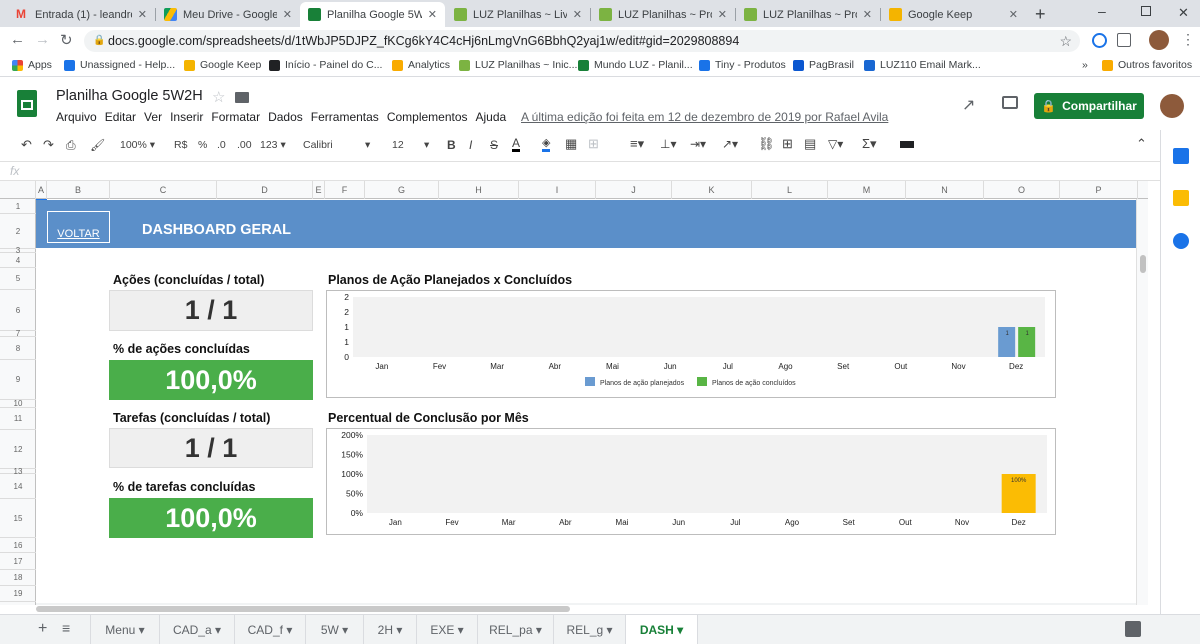  What do you see at coordinates (730, 144) in the screenshot?
I see `text-rotation-icon: ↗▾` at bounding box center [730, 144].